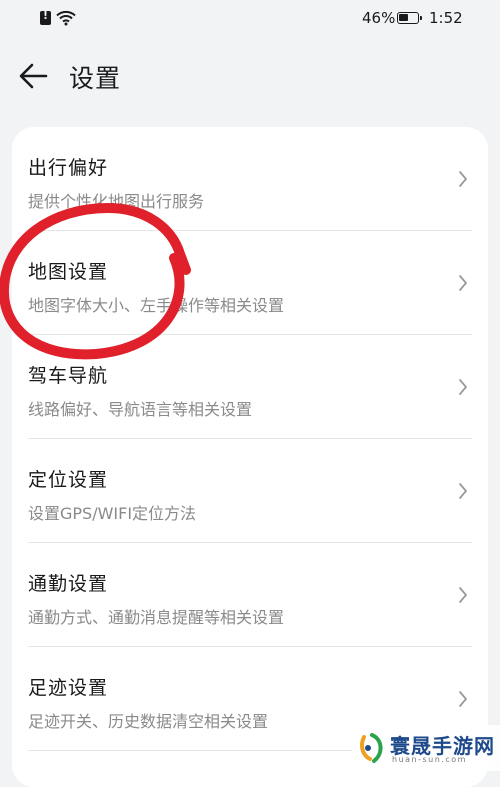 This screenshot has width=500, height=787. I want to click on watermark: 寰晟手游网 huan-sun.com, so click(426, 748).